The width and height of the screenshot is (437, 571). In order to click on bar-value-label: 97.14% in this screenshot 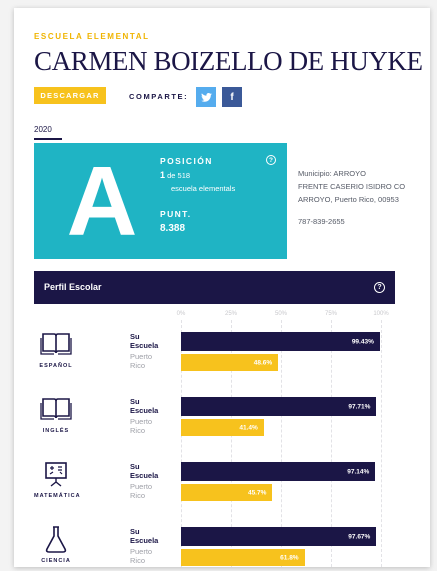, I will do `click(358, 471)`.